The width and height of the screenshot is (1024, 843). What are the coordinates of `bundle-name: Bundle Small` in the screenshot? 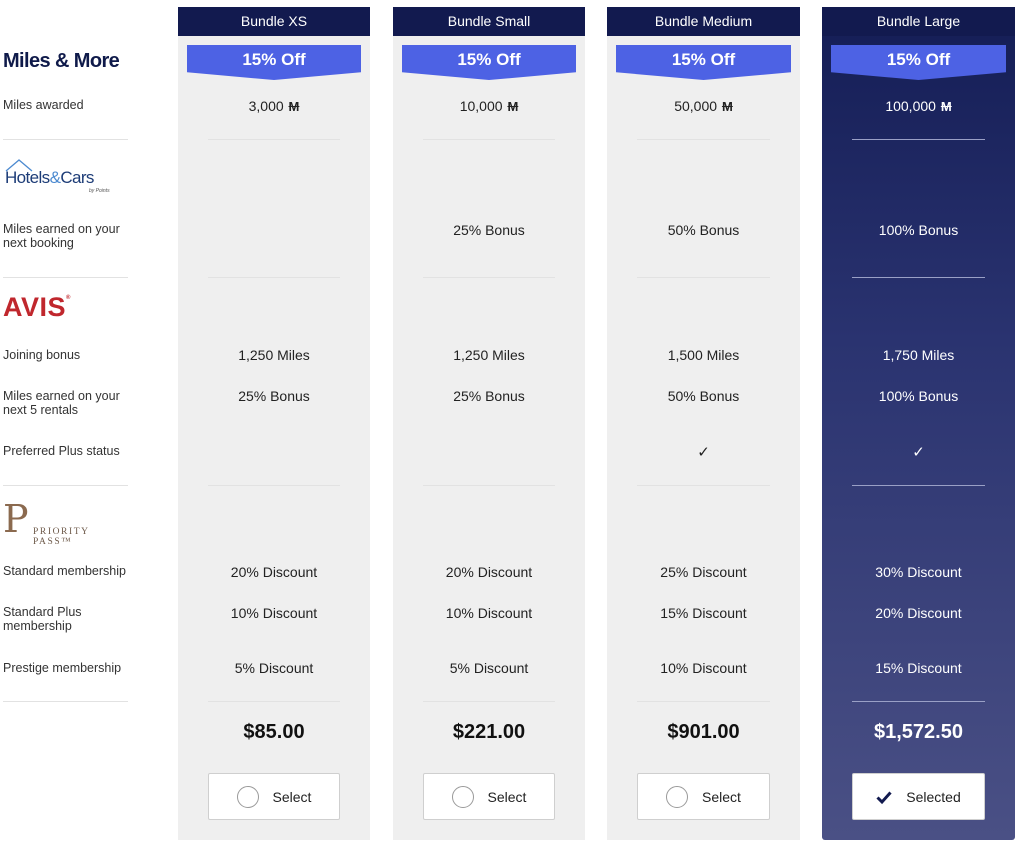 It's located at (489, 21).